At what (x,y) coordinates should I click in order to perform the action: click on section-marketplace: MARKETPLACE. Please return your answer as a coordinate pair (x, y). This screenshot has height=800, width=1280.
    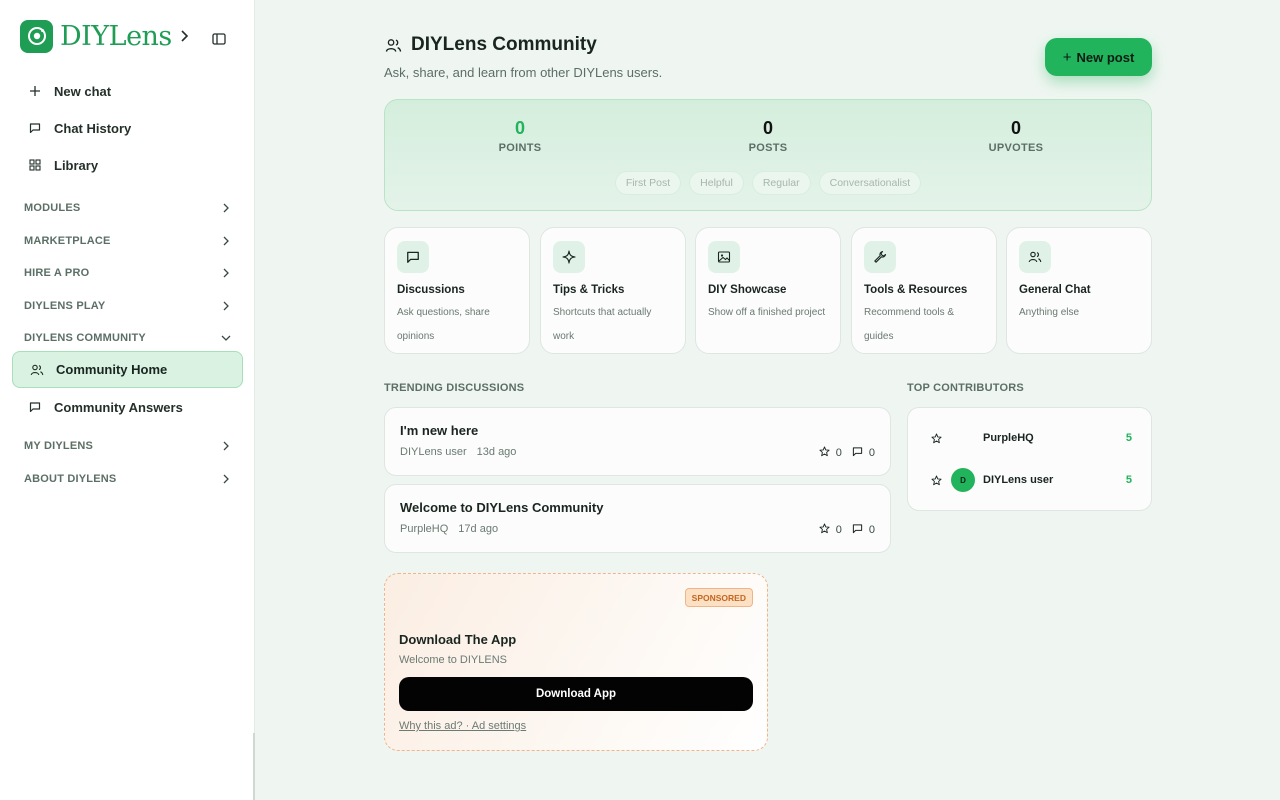
    Looking at the image, I should click on (128, 241).